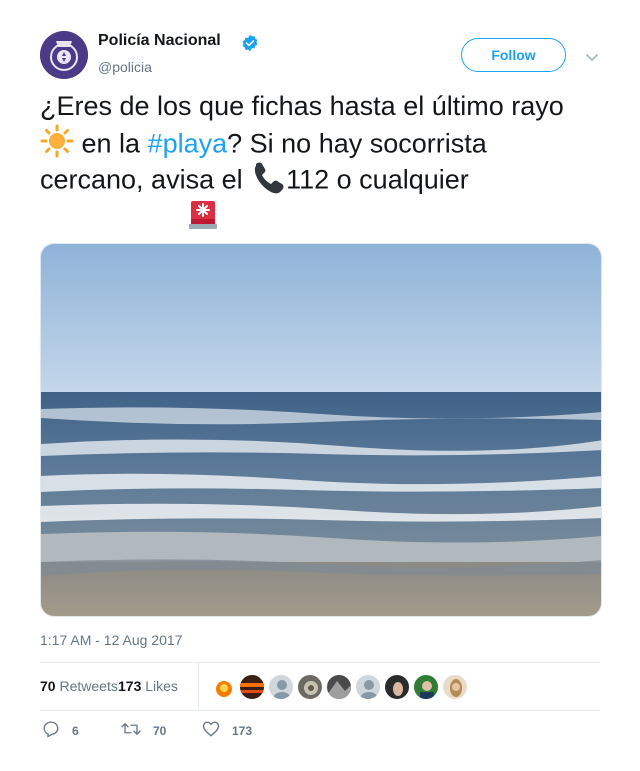  What do you see at coordinates (48, 686) in the screenshot?
I see `retweets-count: 70` at bounding box center [48, 686].